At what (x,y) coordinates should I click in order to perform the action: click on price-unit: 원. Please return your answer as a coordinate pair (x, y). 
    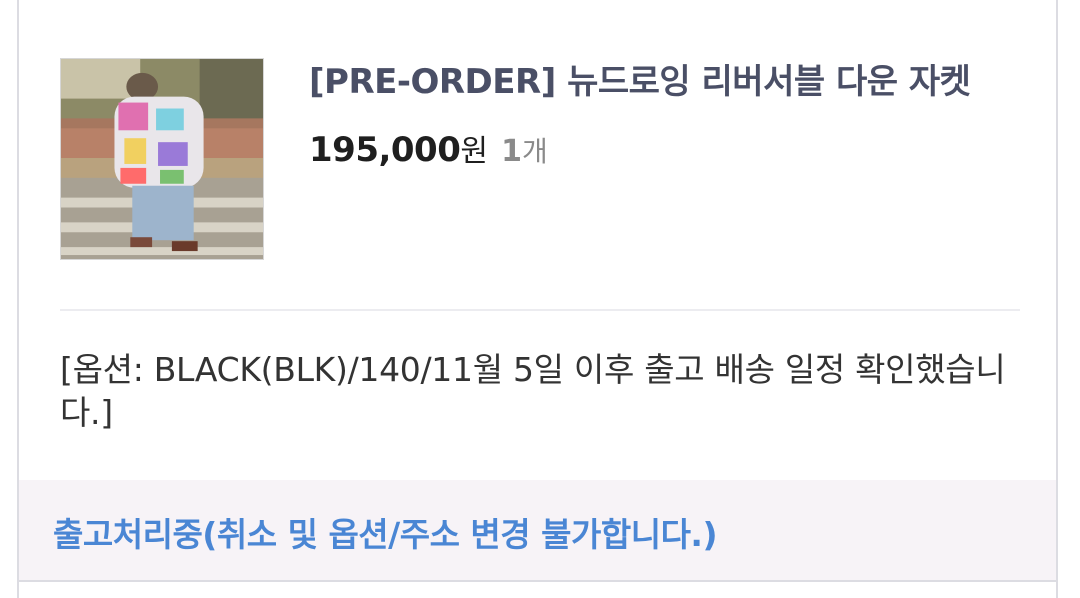
    Looking at the image, I should click on (474, 151).